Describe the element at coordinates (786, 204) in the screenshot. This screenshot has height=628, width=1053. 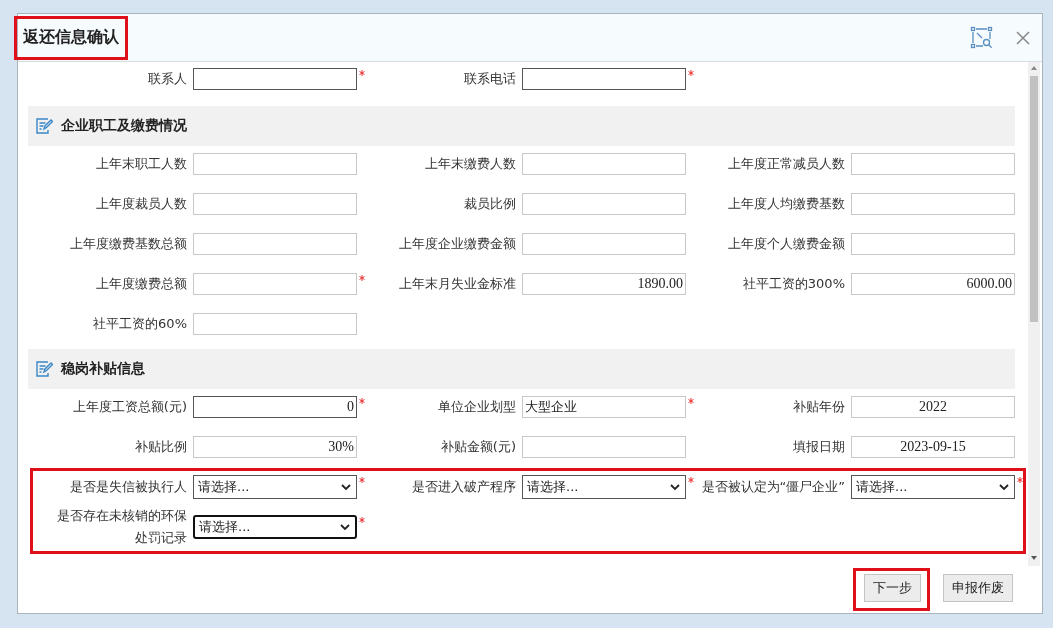
I see `field-label: 上年度人均缴费基数` at that location.